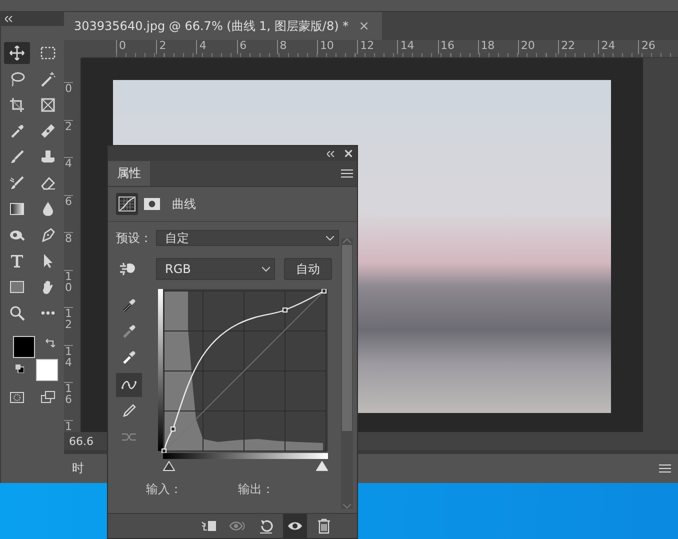 The image size is (678, 539). I want to click on input-shadow-slider, so click(169, 466).